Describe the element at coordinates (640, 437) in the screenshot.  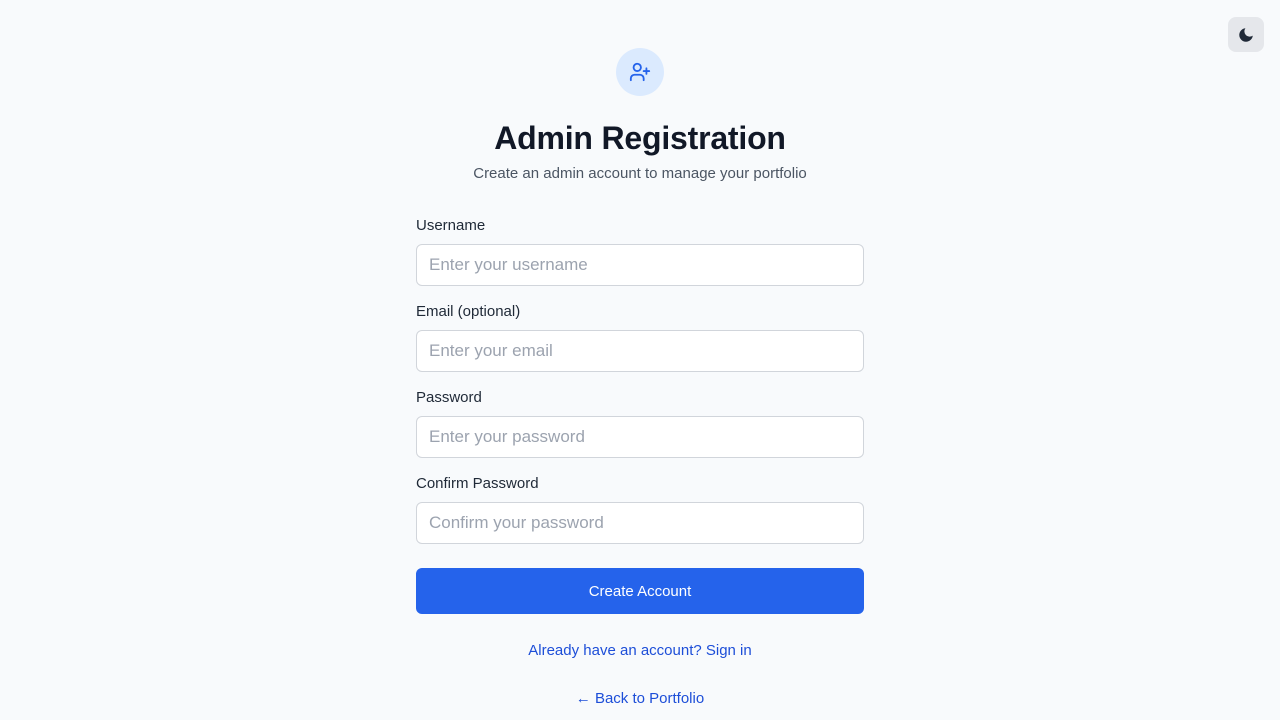
I see `password-input` at that location.